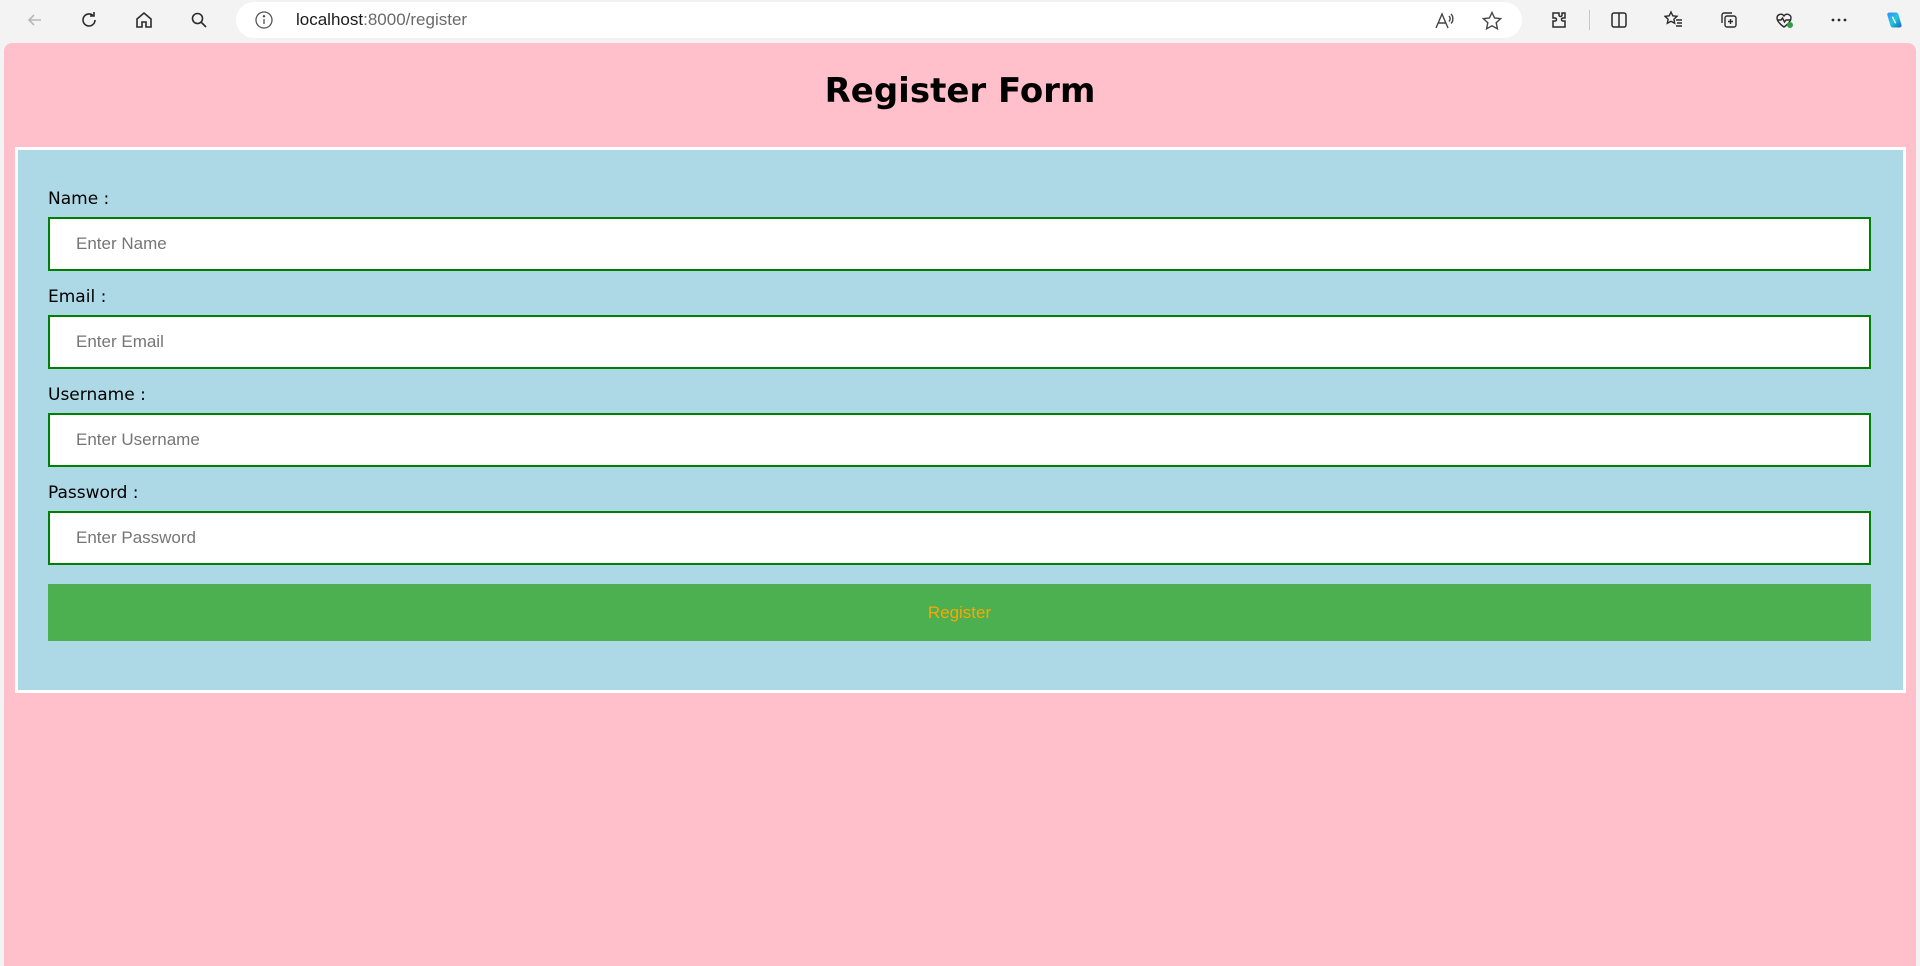 Image resolution: width=1920 pixels, height=966 pixels. I want to click on email-input, so click(959, 342).